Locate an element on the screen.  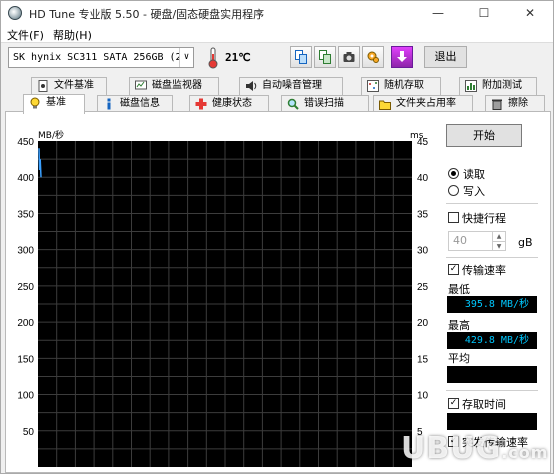
tab-label: 基准 is located at coordinates (56, 102).